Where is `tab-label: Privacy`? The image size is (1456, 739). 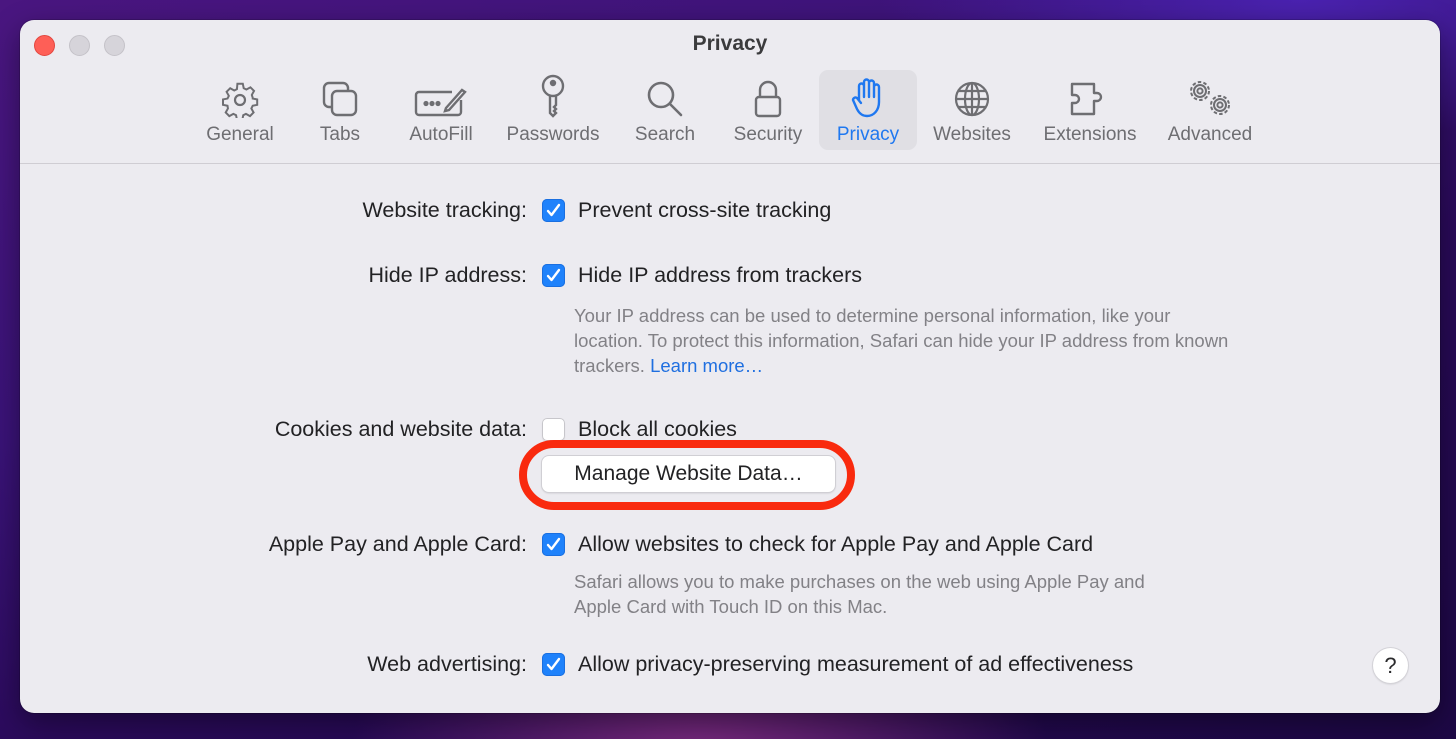 tab-label: Privacy is located at coordinates (868, 134).